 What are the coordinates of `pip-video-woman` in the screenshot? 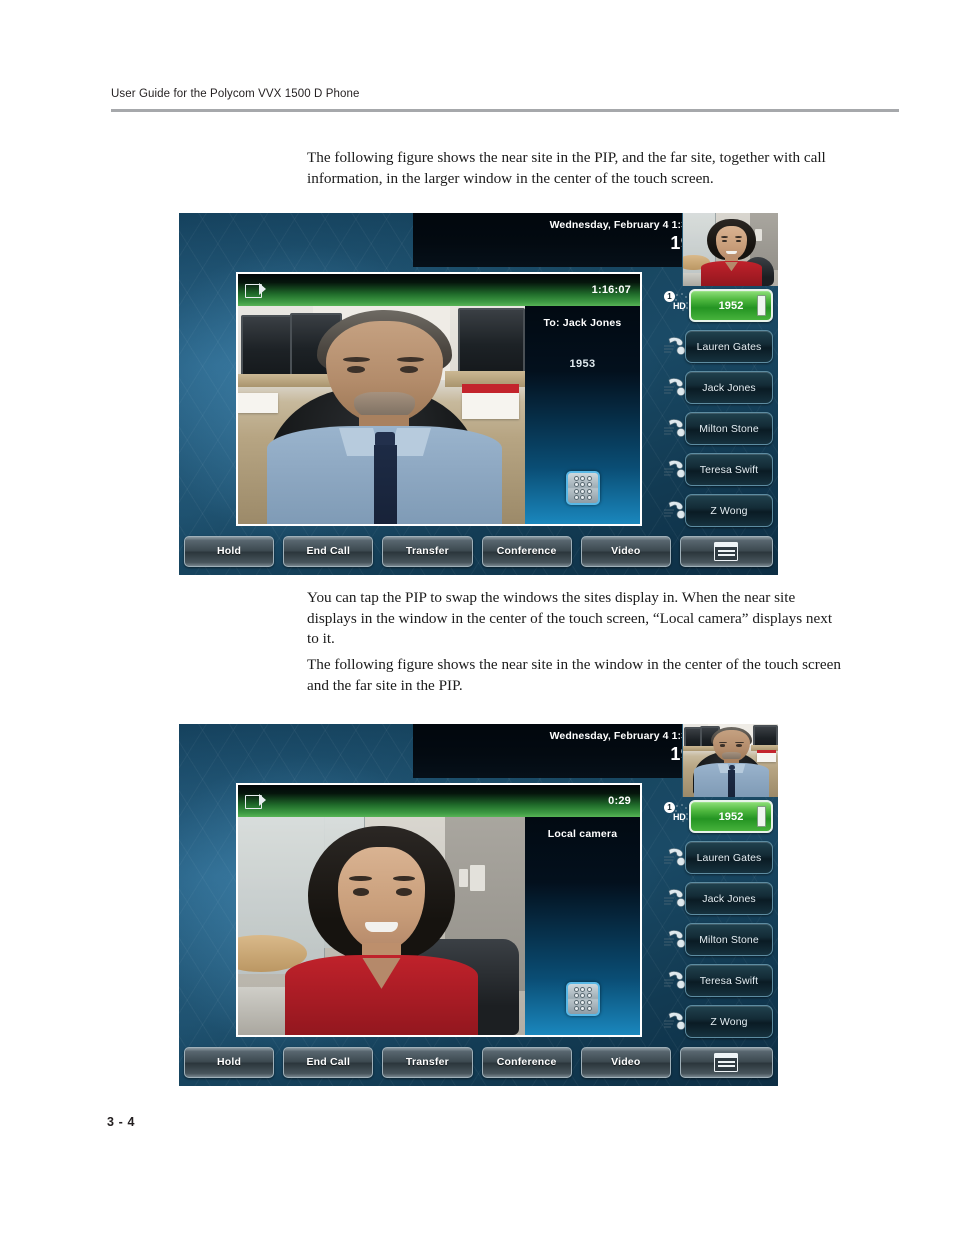 It's located at (730, 249).